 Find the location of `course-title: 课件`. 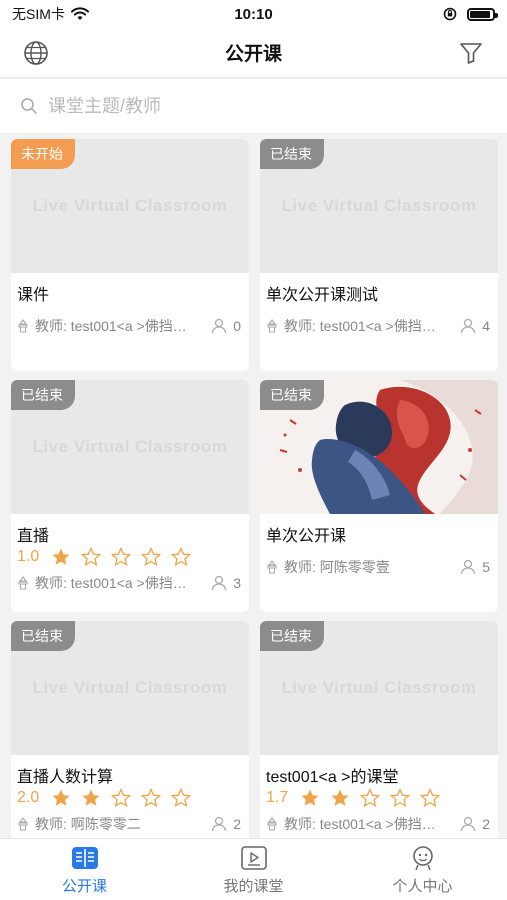

course-title: 课件 is located at coordinates (33, 295).